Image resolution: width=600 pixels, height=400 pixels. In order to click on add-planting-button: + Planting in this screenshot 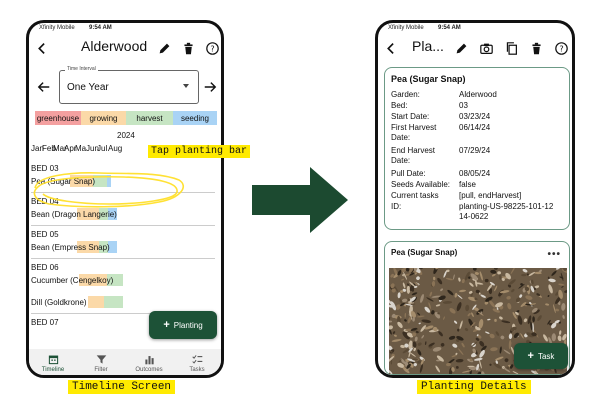, I will do `click(183, 325)`.